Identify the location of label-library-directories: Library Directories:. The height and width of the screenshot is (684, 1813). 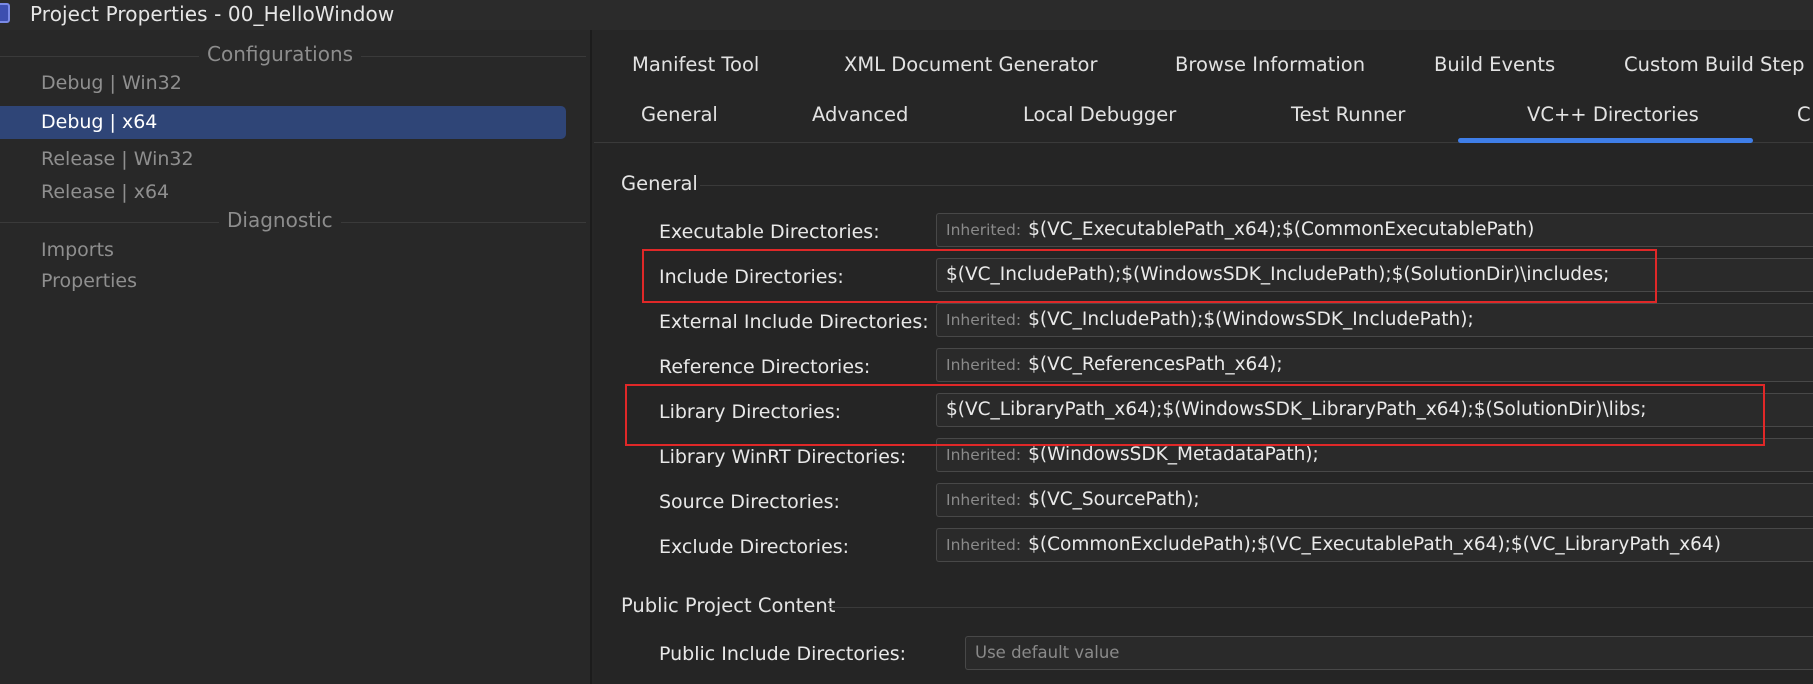
(750, 412).